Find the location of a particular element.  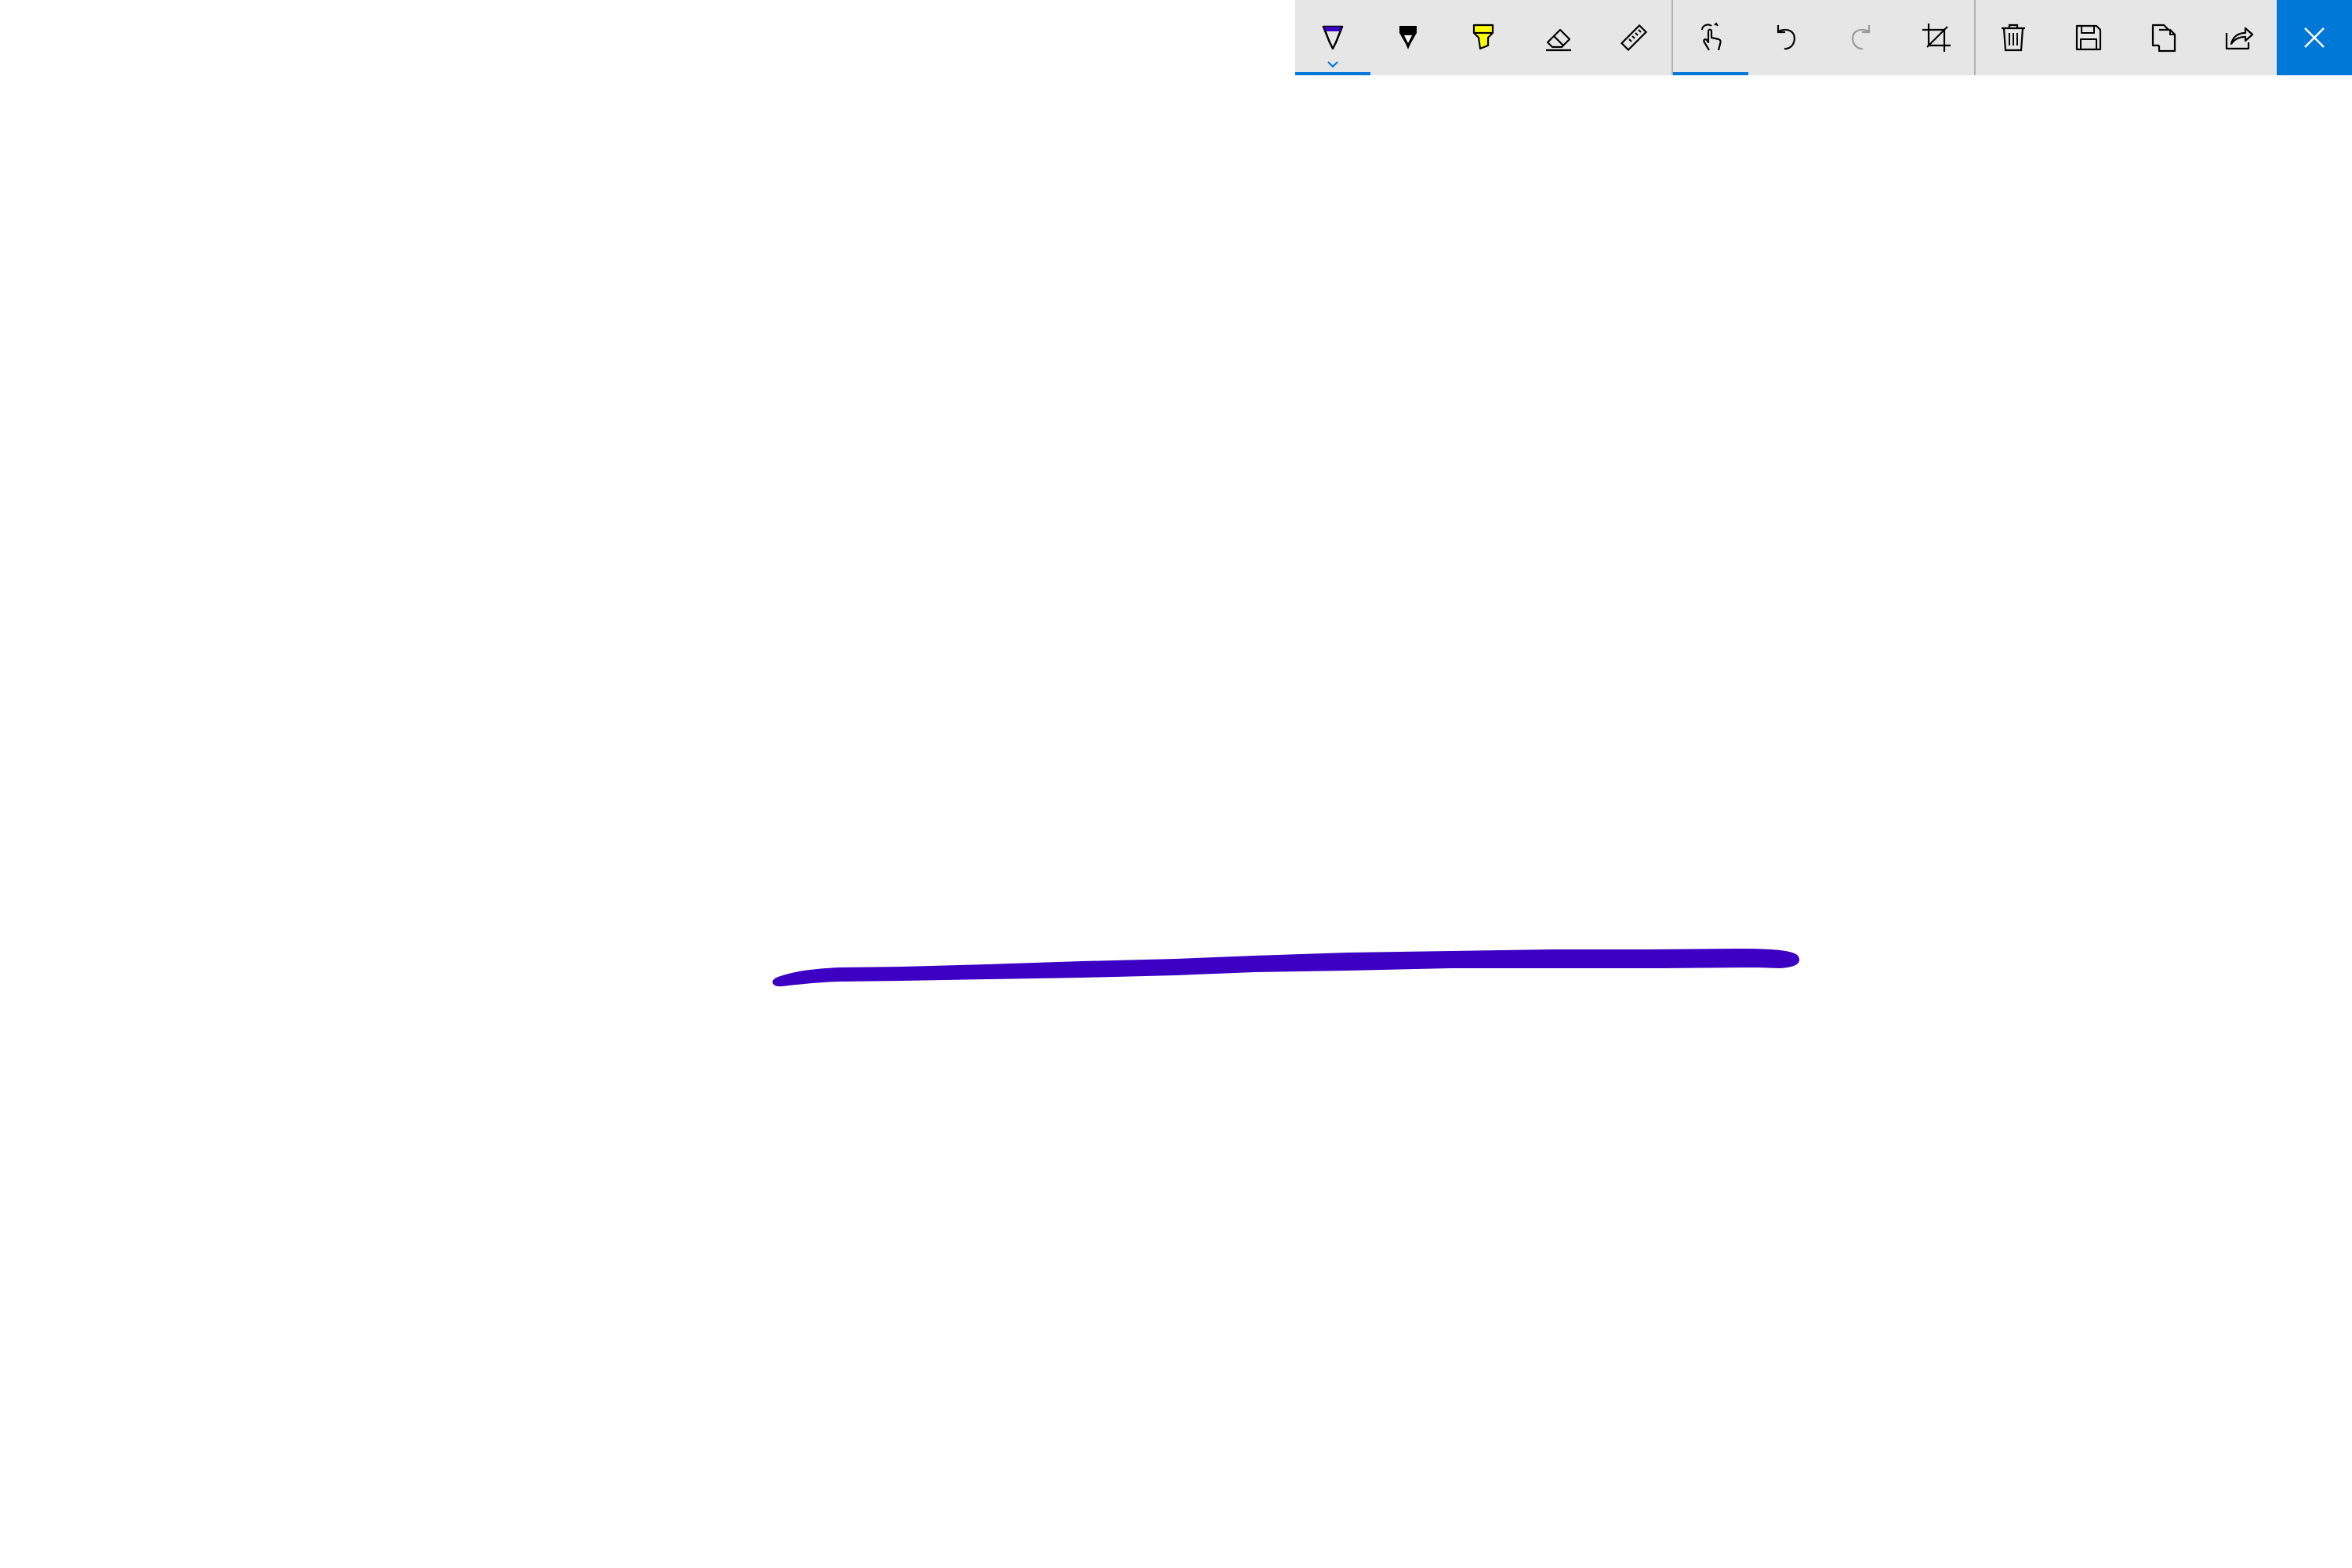

pencil-icon is located at coordinates (1408, 37).